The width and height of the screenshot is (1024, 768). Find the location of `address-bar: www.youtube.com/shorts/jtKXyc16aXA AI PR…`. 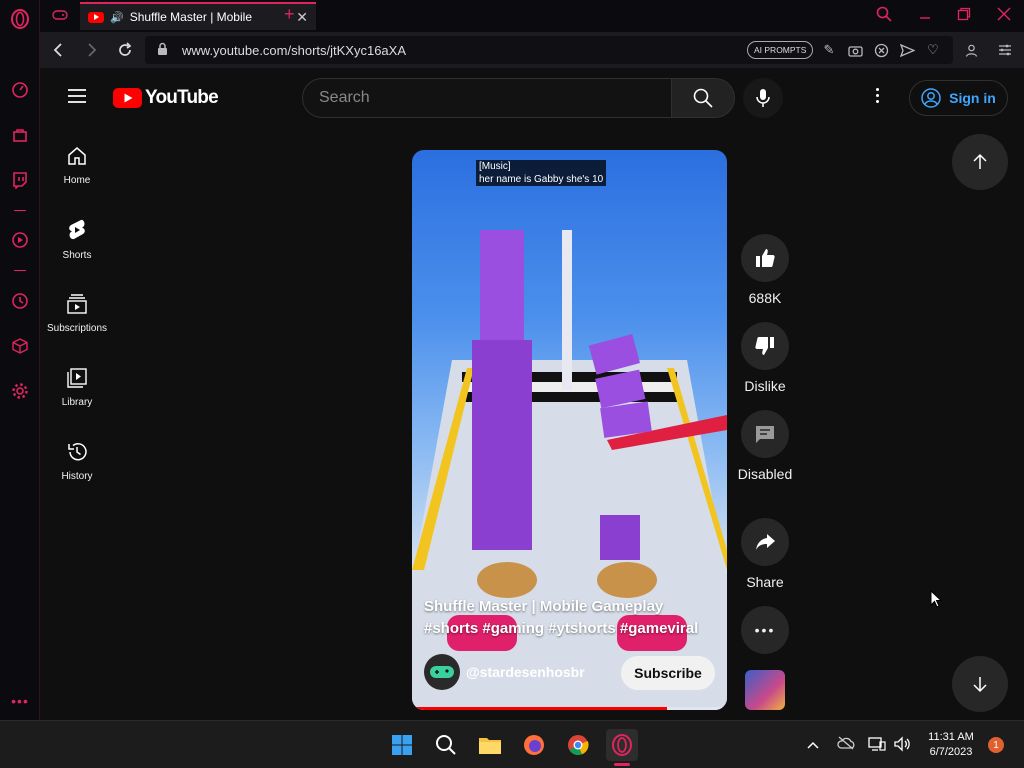

address-bar: www.youtube.com/shorts/jtKXyc16aXA AI PR… is located at coordinates (532, 50).